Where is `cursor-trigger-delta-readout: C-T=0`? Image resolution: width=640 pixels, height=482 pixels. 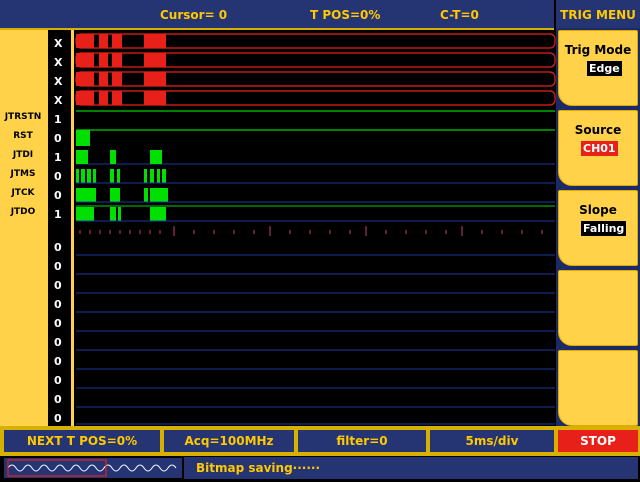
cursor-trigger-delta-readout: C-T=0 is located at coordinates (459, 15).